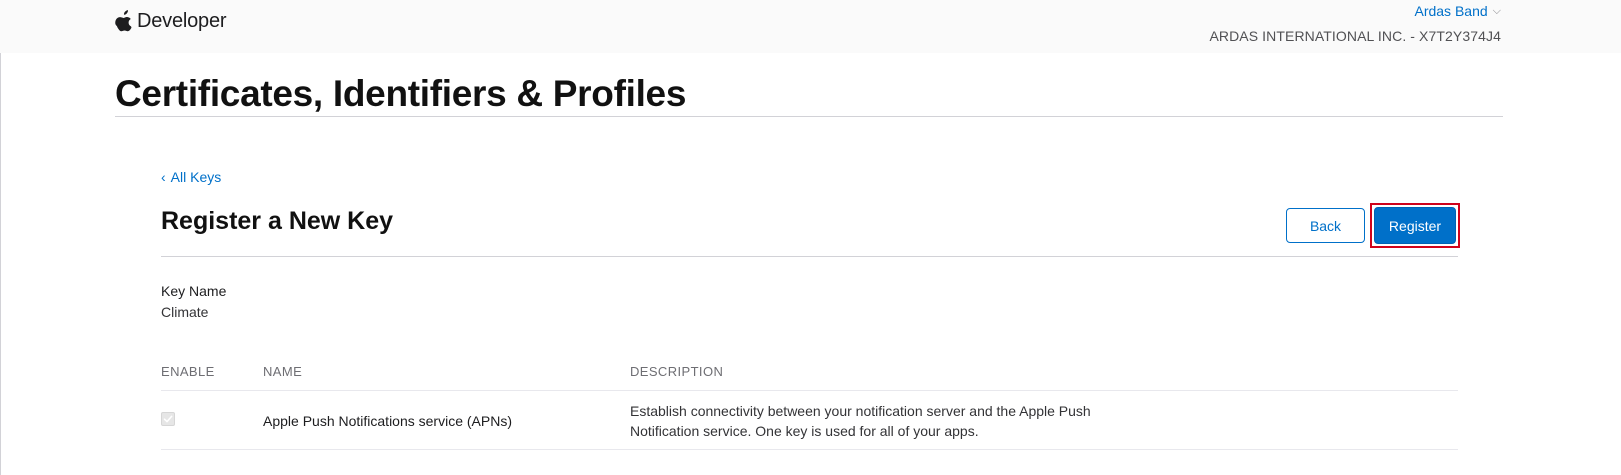 The width and height of the screenshot is (1621, 475). What do you see at coordinates (1415, 225) in the screenshot?
I see `register-button: Register` at bounding box center [1415, 225].